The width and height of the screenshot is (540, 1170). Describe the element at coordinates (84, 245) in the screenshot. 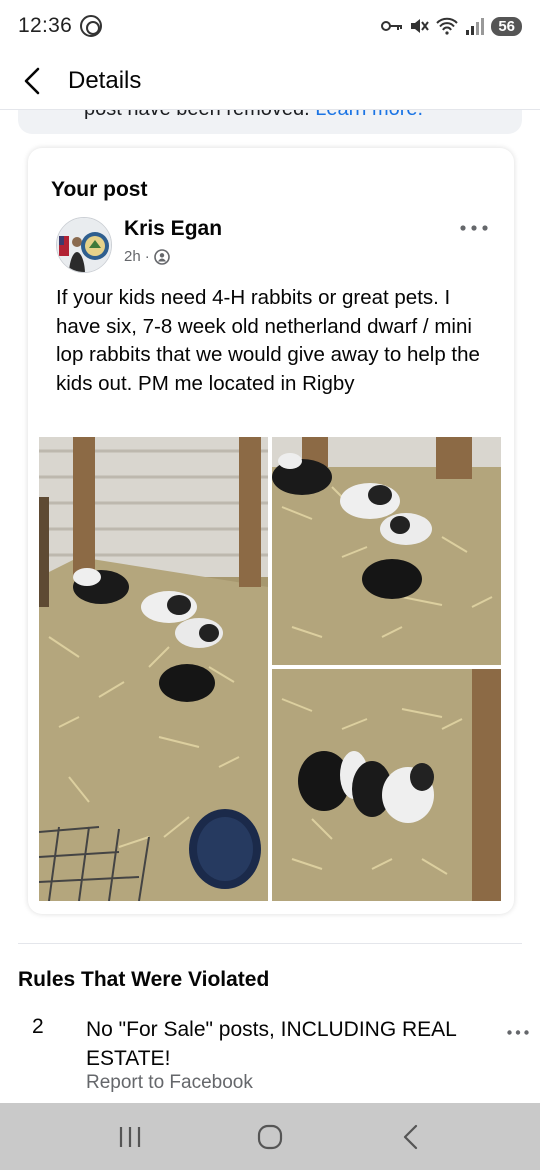

I see `author-avatar` at that location.